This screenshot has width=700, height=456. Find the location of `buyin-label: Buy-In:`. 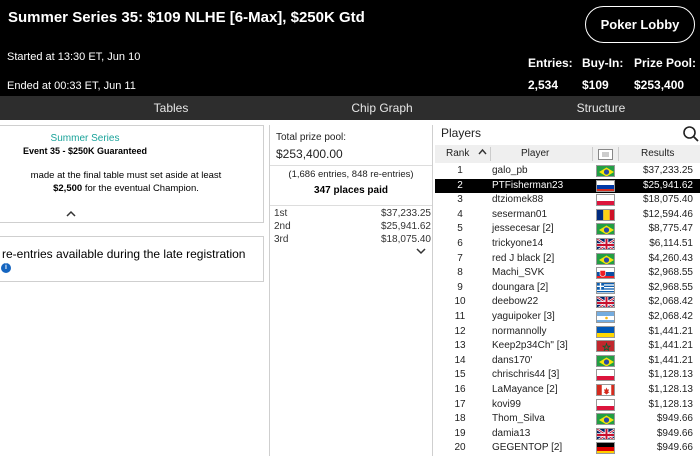

buyin-label: Buy-In: is located at coordinates (603, 63).